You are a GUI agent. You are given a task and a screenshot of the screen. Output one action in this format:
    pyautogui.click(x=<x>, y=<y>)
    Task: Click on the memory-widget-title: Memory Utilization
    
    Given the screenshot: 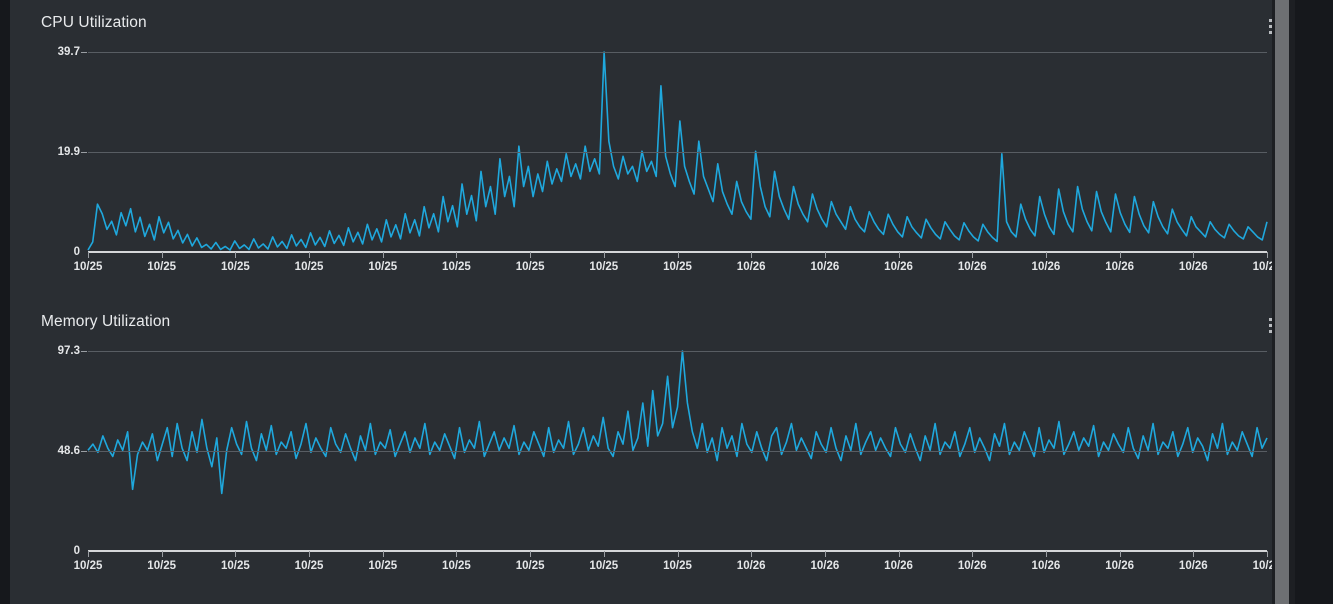 What is the action you would take?
    pyautogui.click(x=106, y=321)
    